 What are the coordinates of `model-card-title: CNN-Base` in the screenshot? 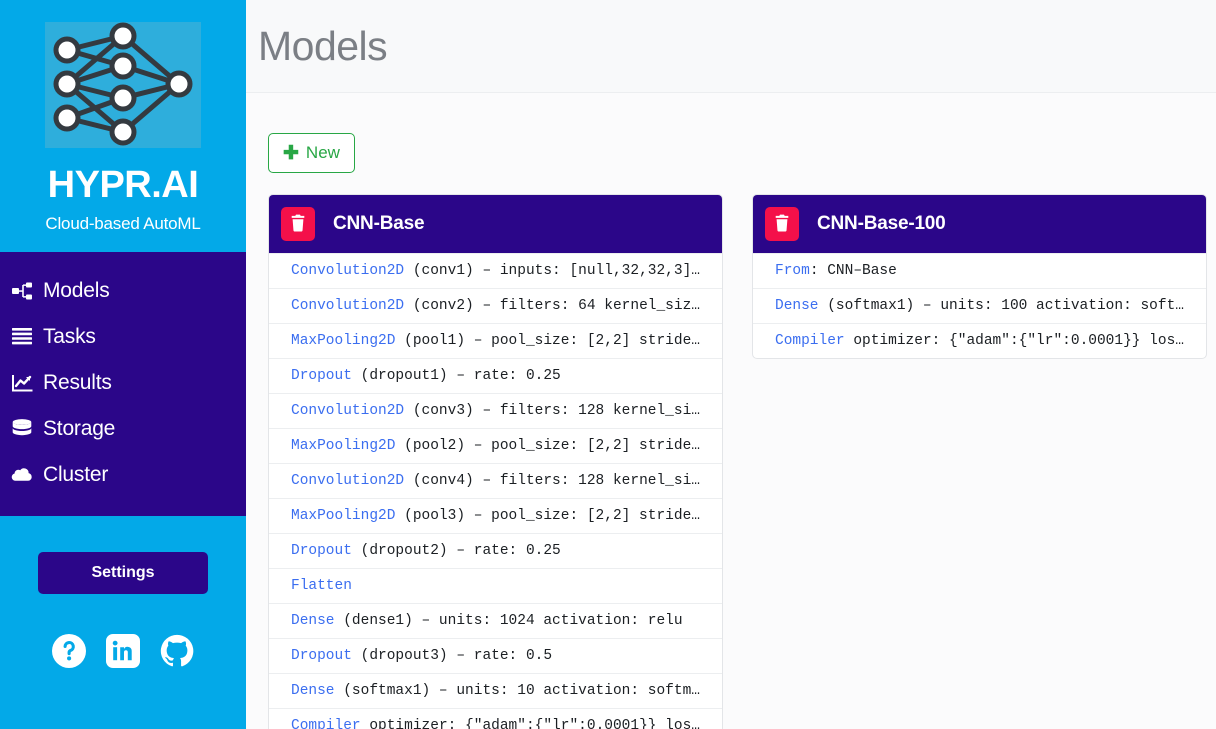 It's located at (379, 223).